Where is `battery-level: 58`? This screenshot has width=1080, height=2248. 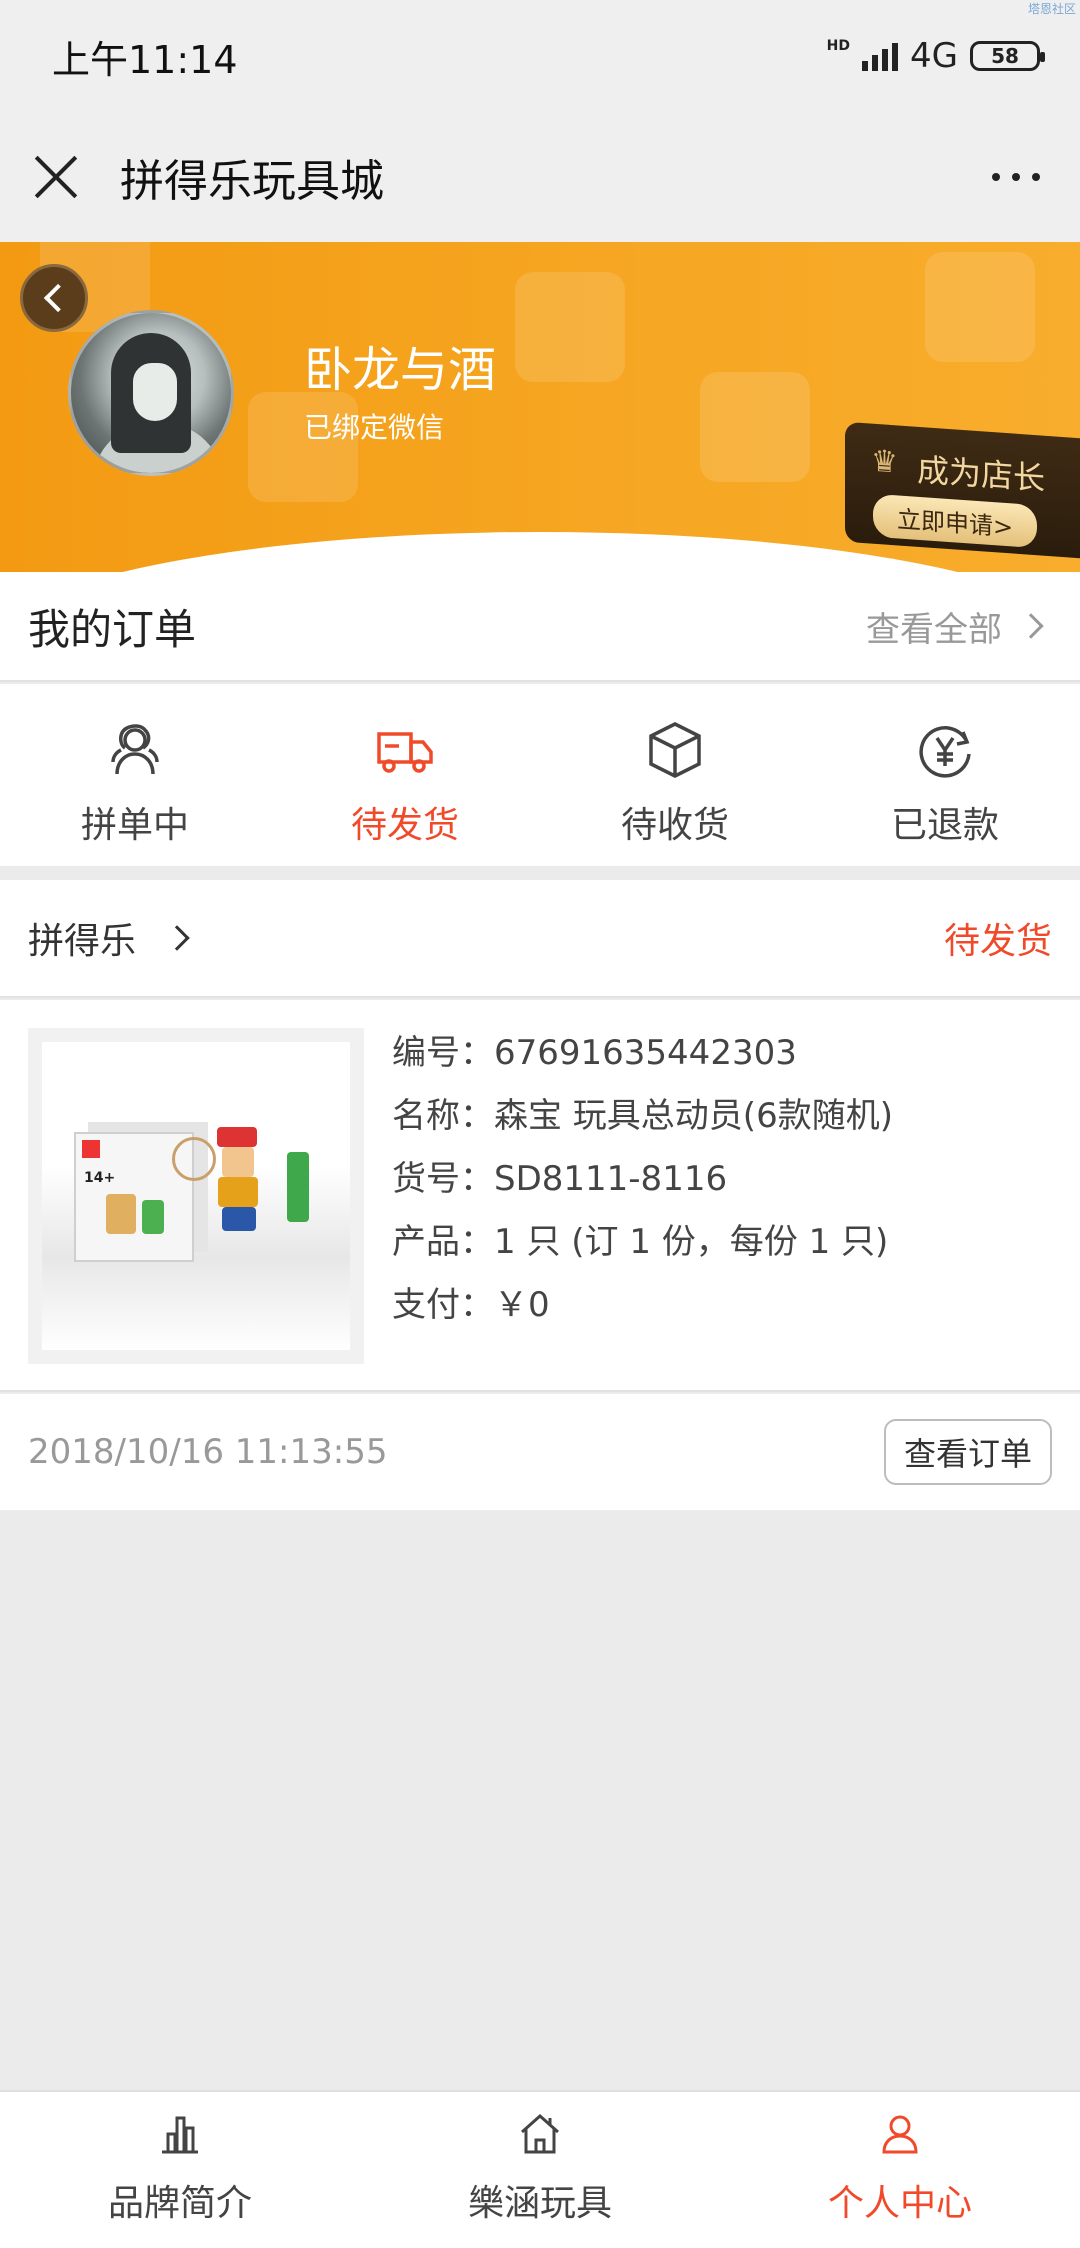 battery-level: 58 is located at coordinates (1005, 56).